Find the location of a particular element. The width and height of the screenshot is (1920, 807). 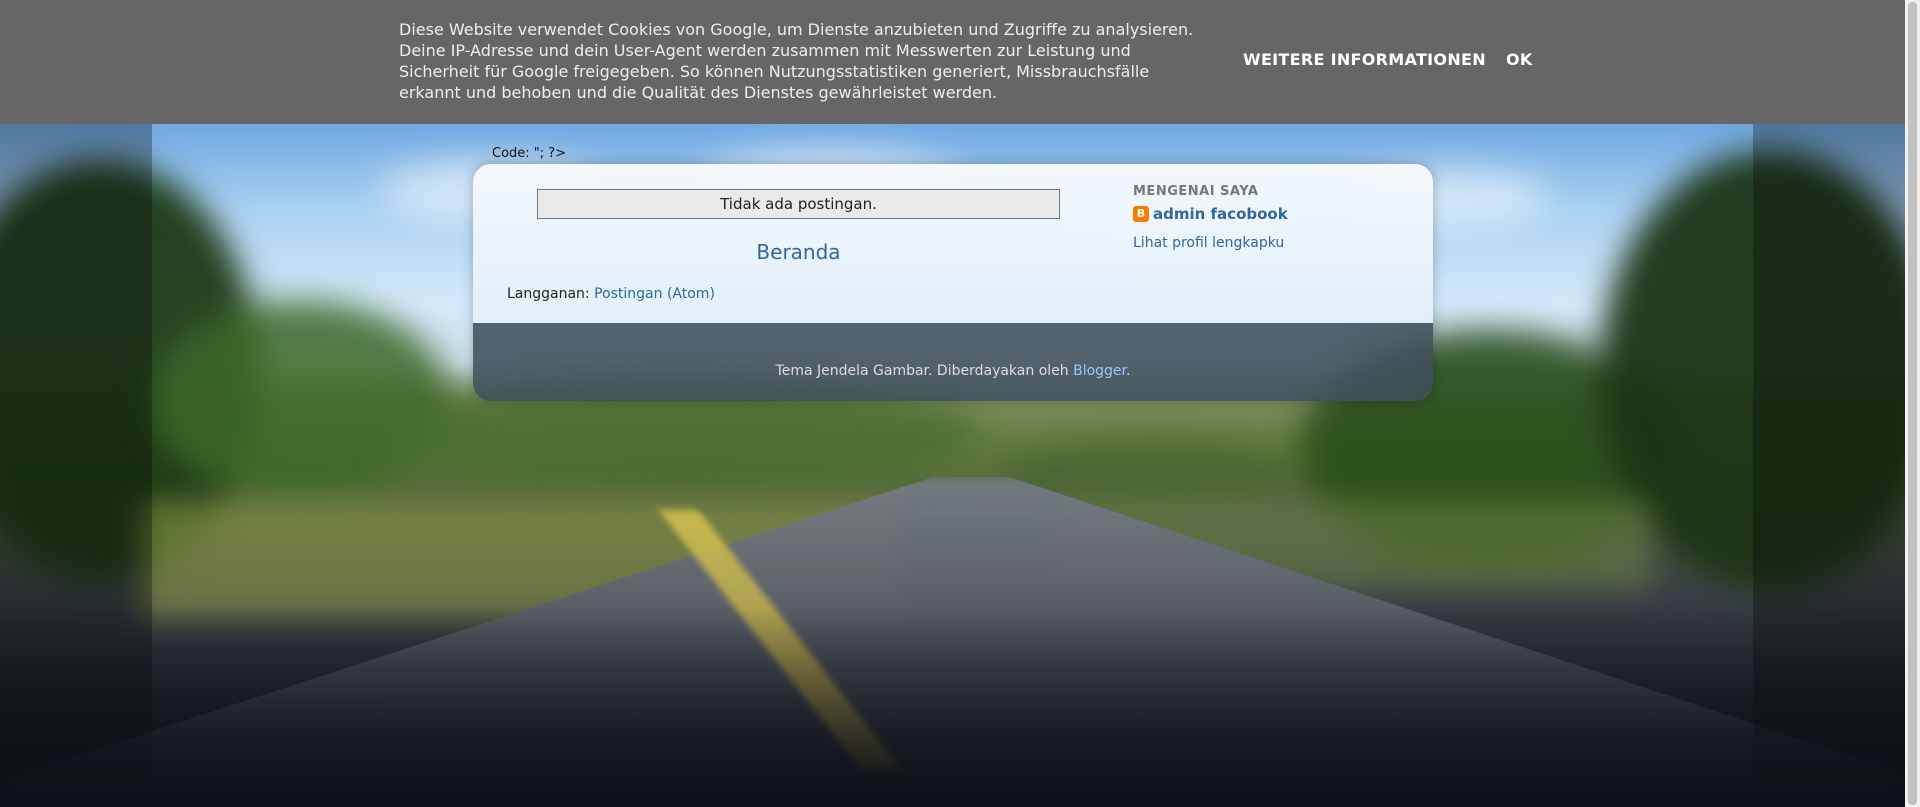

home-link: Beranda is located at coordinates (798, 252).